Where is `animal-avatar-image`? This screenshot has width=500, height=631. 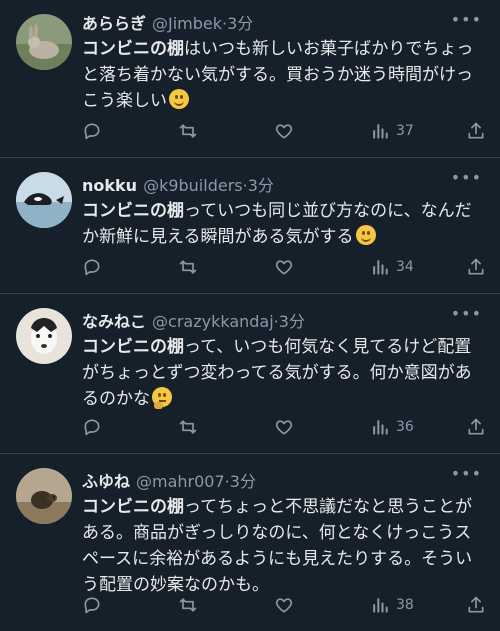
animal-avatar-image is located at coordinates (44, 496).